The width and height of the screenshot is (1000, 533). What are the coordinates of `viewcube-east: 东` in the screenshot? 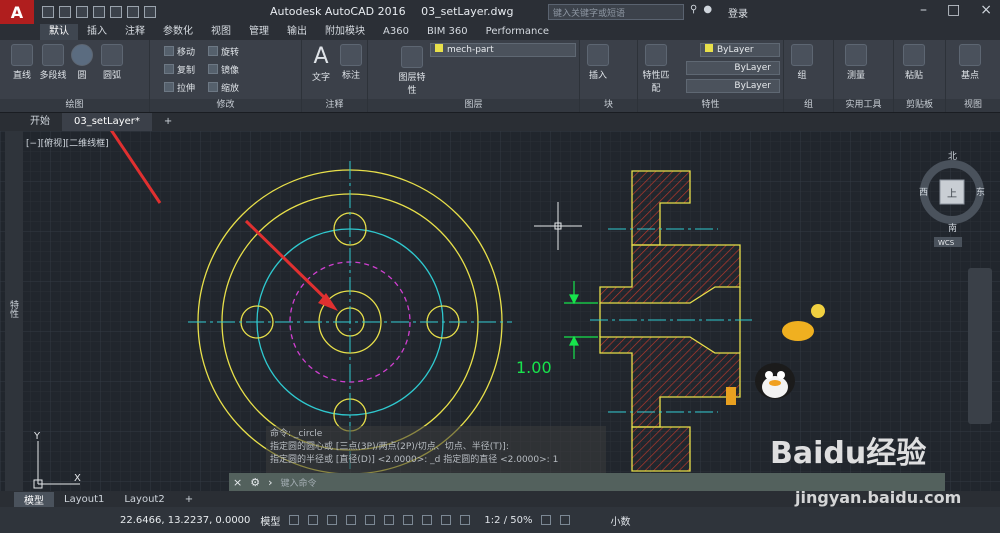 It's located at (980, 192).